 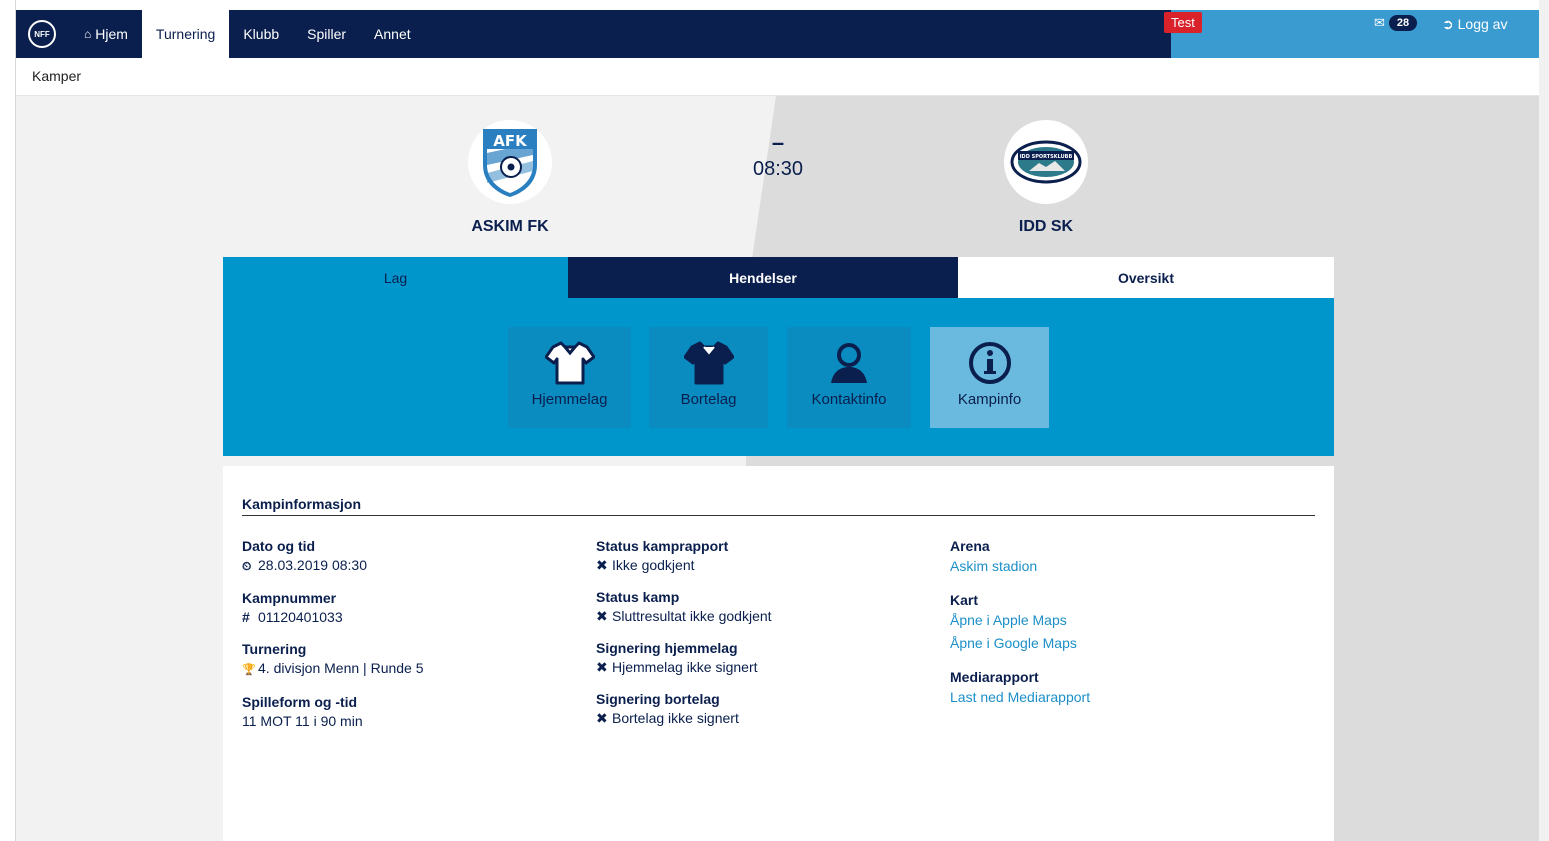 I want to click on clock-icon: ⏲, so click(x=247, y=566).